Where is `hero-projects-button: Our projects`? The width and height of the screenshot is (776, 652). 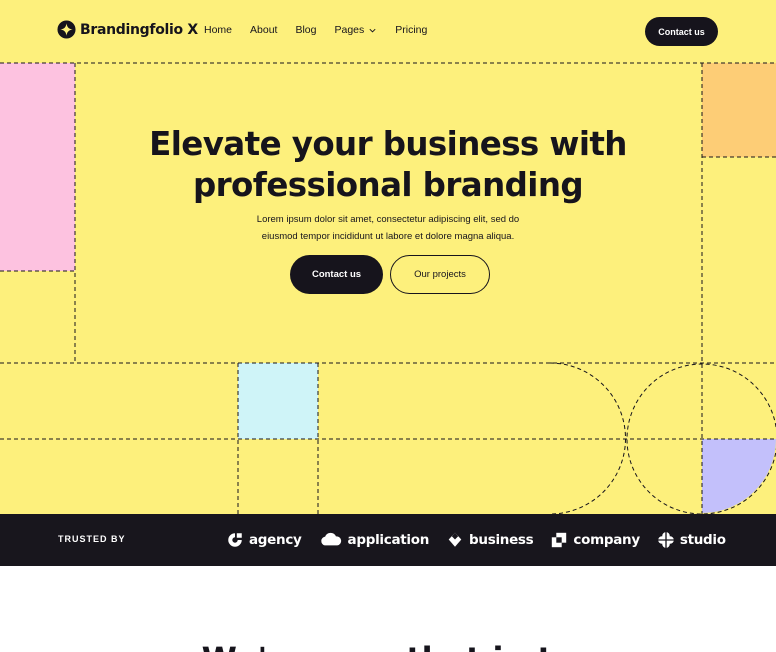 hero-projects-button: Our projects is located at coordinates (440, 274).